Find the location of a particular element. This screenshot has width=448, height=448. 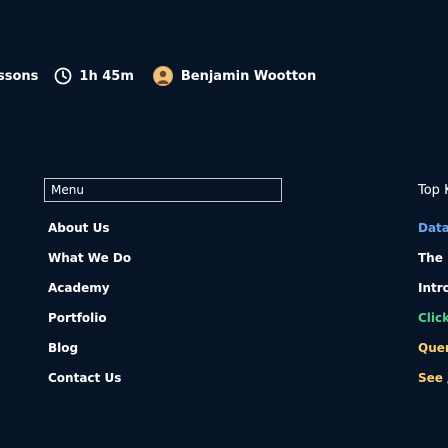

course-meta: ssons 1h 45m Benjamin Wootton is located at coordinates (158, 76).